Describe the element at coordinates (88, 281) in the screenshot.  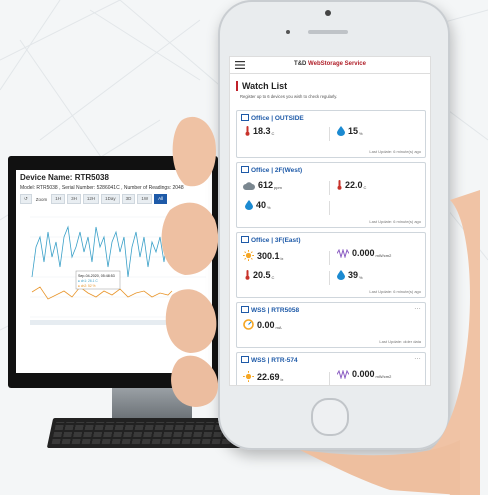
I see `tooltip-ch1: ● ch1: 26.1 C` at that location.